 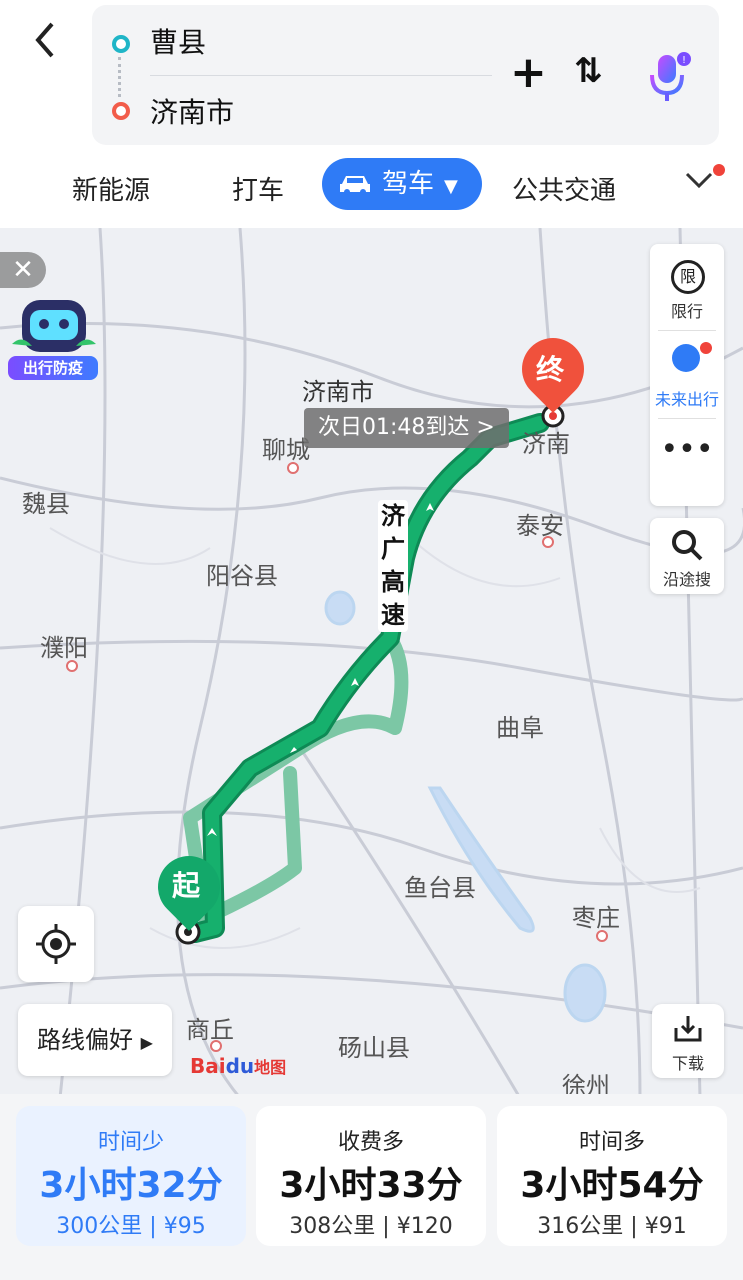 I want to click on road-name-label: 济广高速, so click(x=393, y=566).